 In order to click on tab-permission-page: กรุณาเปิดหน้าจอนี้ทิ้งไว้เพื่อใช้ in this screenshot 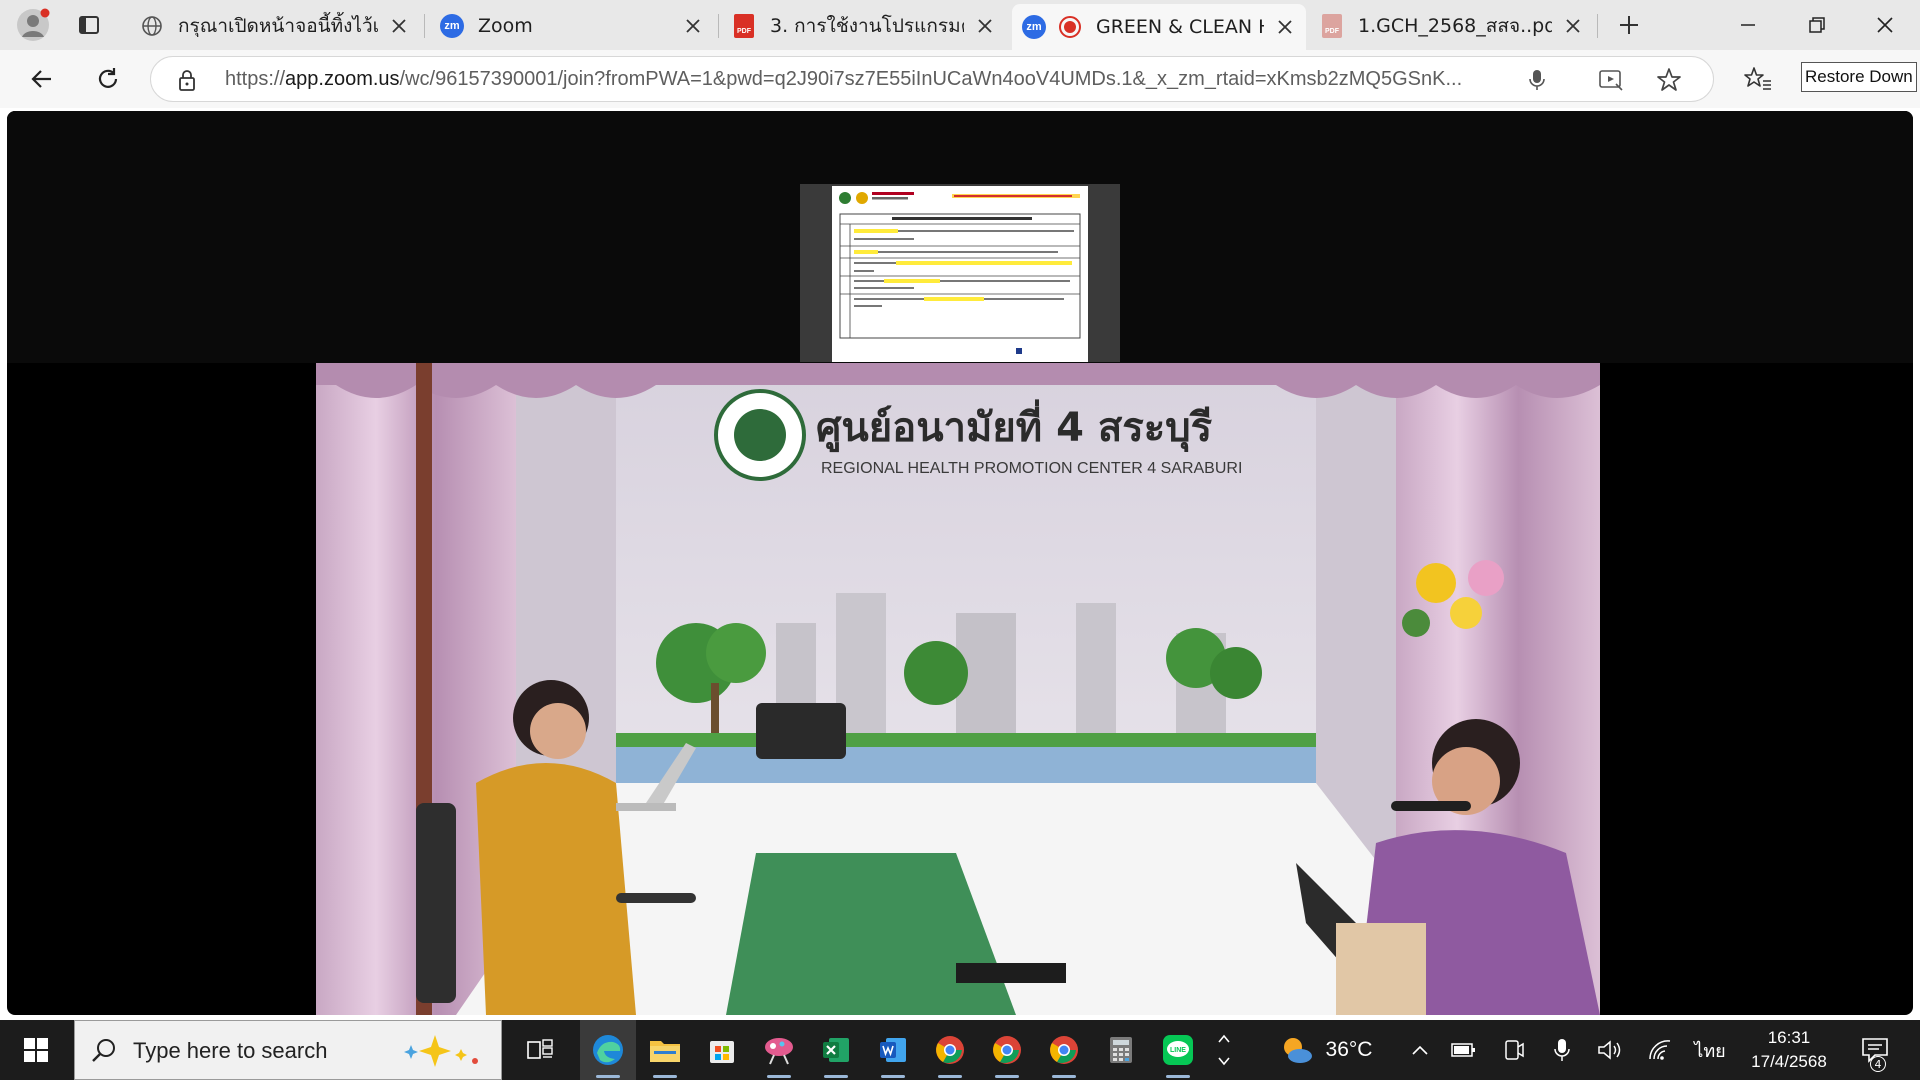, I will do `click(275, 26)`.